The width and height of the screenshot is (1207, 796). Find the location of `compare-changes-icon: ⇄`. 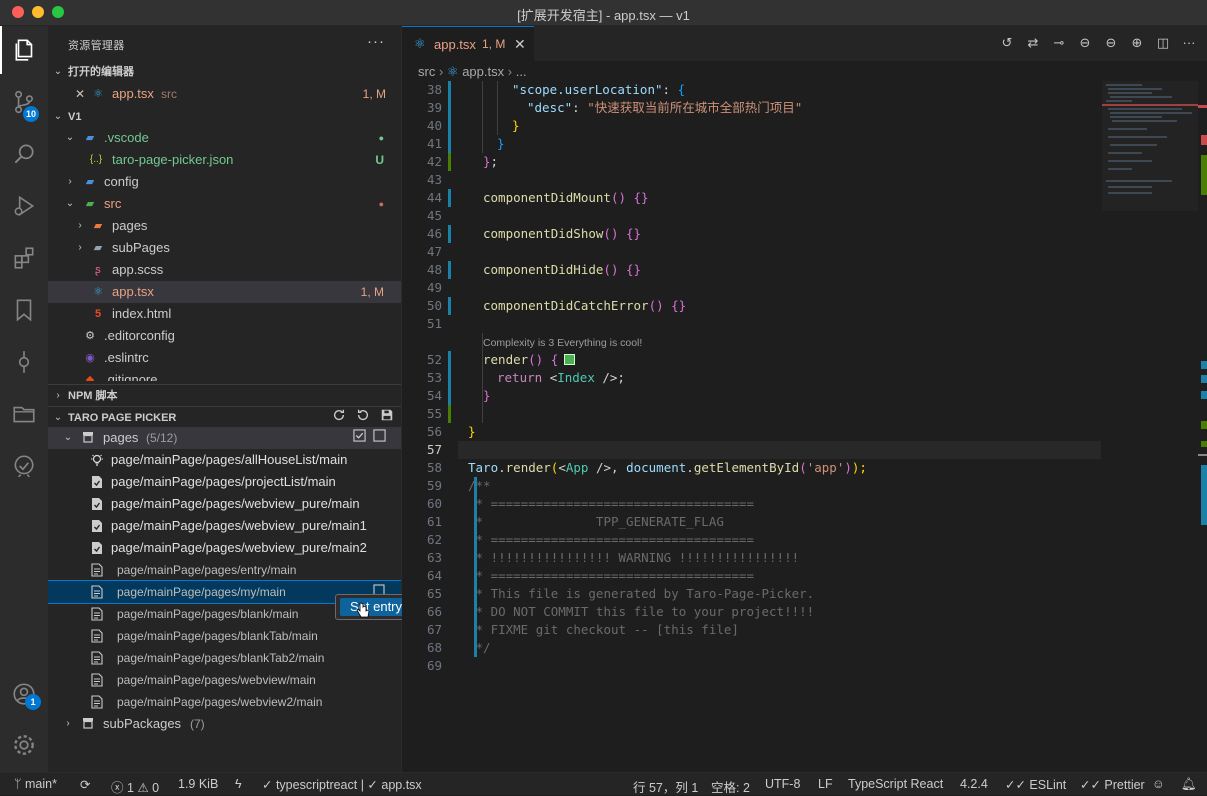

compare-changes-icon: ⇄ is located at coordinates (1033, 43).